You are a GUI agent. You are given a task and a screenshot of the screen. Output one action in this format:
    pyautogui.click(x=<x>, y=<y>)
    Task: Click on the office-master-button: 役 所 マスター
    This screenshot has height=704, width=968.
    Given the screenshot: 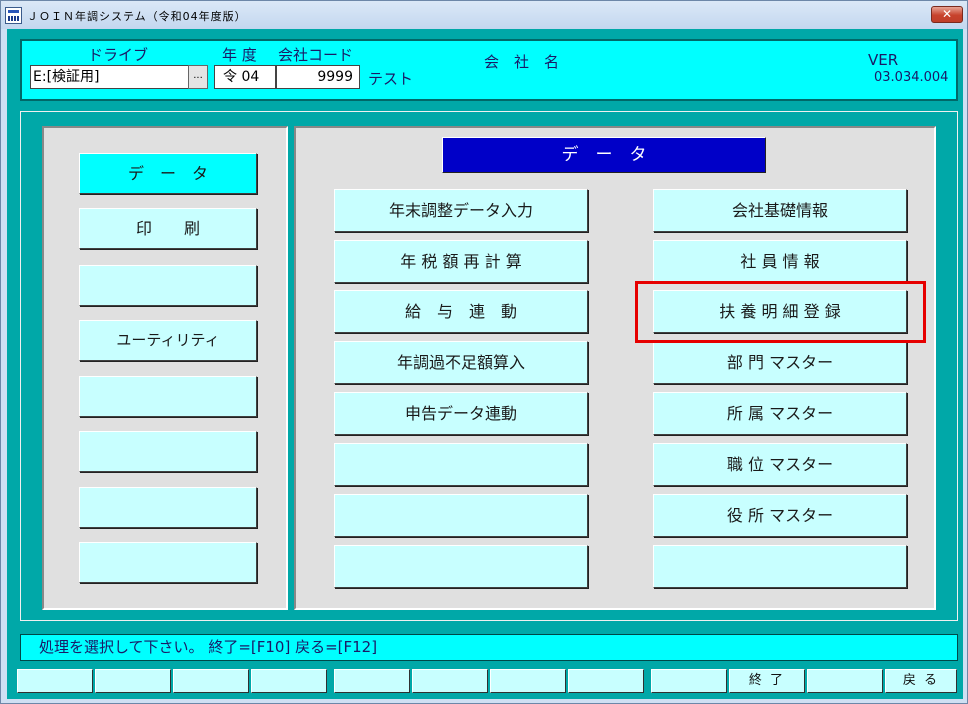 What is the action you would take?
    pyautogui.click(x=780, y=515)
    